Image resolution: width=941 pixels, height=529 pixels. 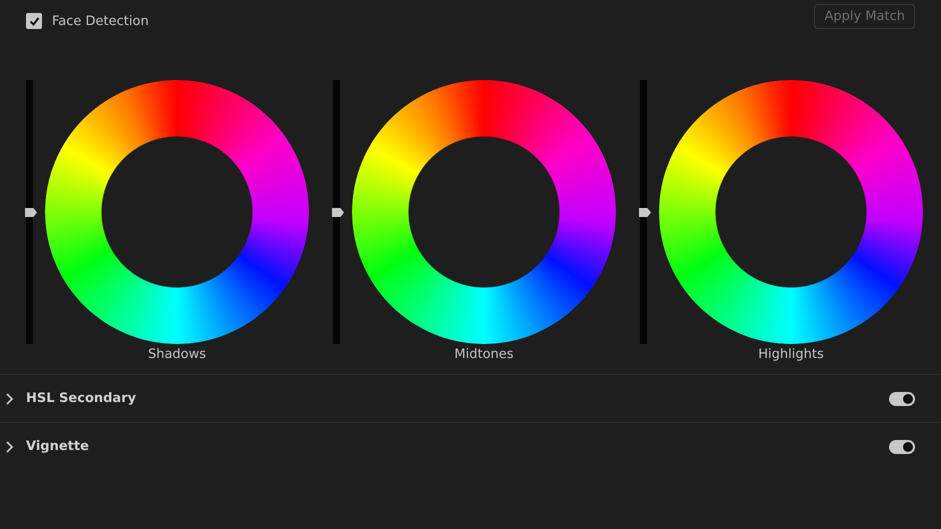 I want to click on face-detection-checkbox, so click(x=34, y=21).